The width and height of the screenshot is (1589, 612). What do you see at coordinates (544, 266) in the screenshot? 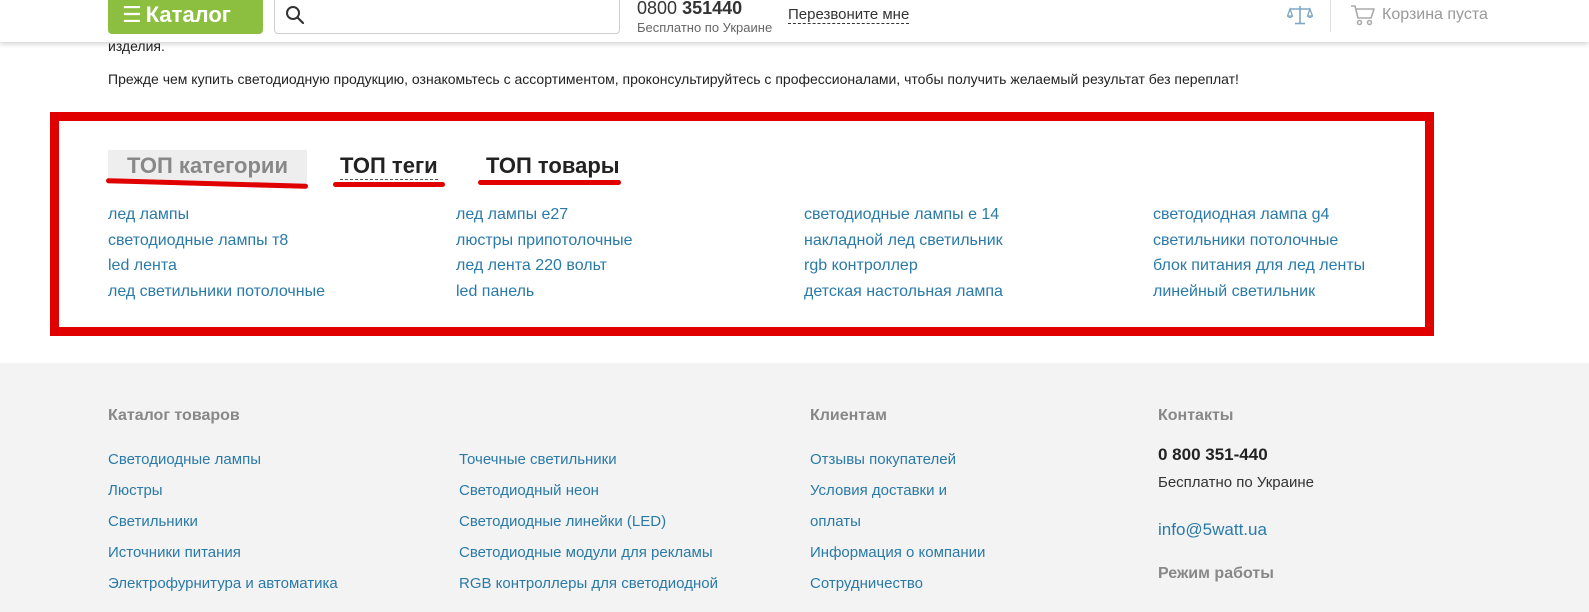
I see `top-link: лед лента 220 вольт` at bounding box center [544, 266].